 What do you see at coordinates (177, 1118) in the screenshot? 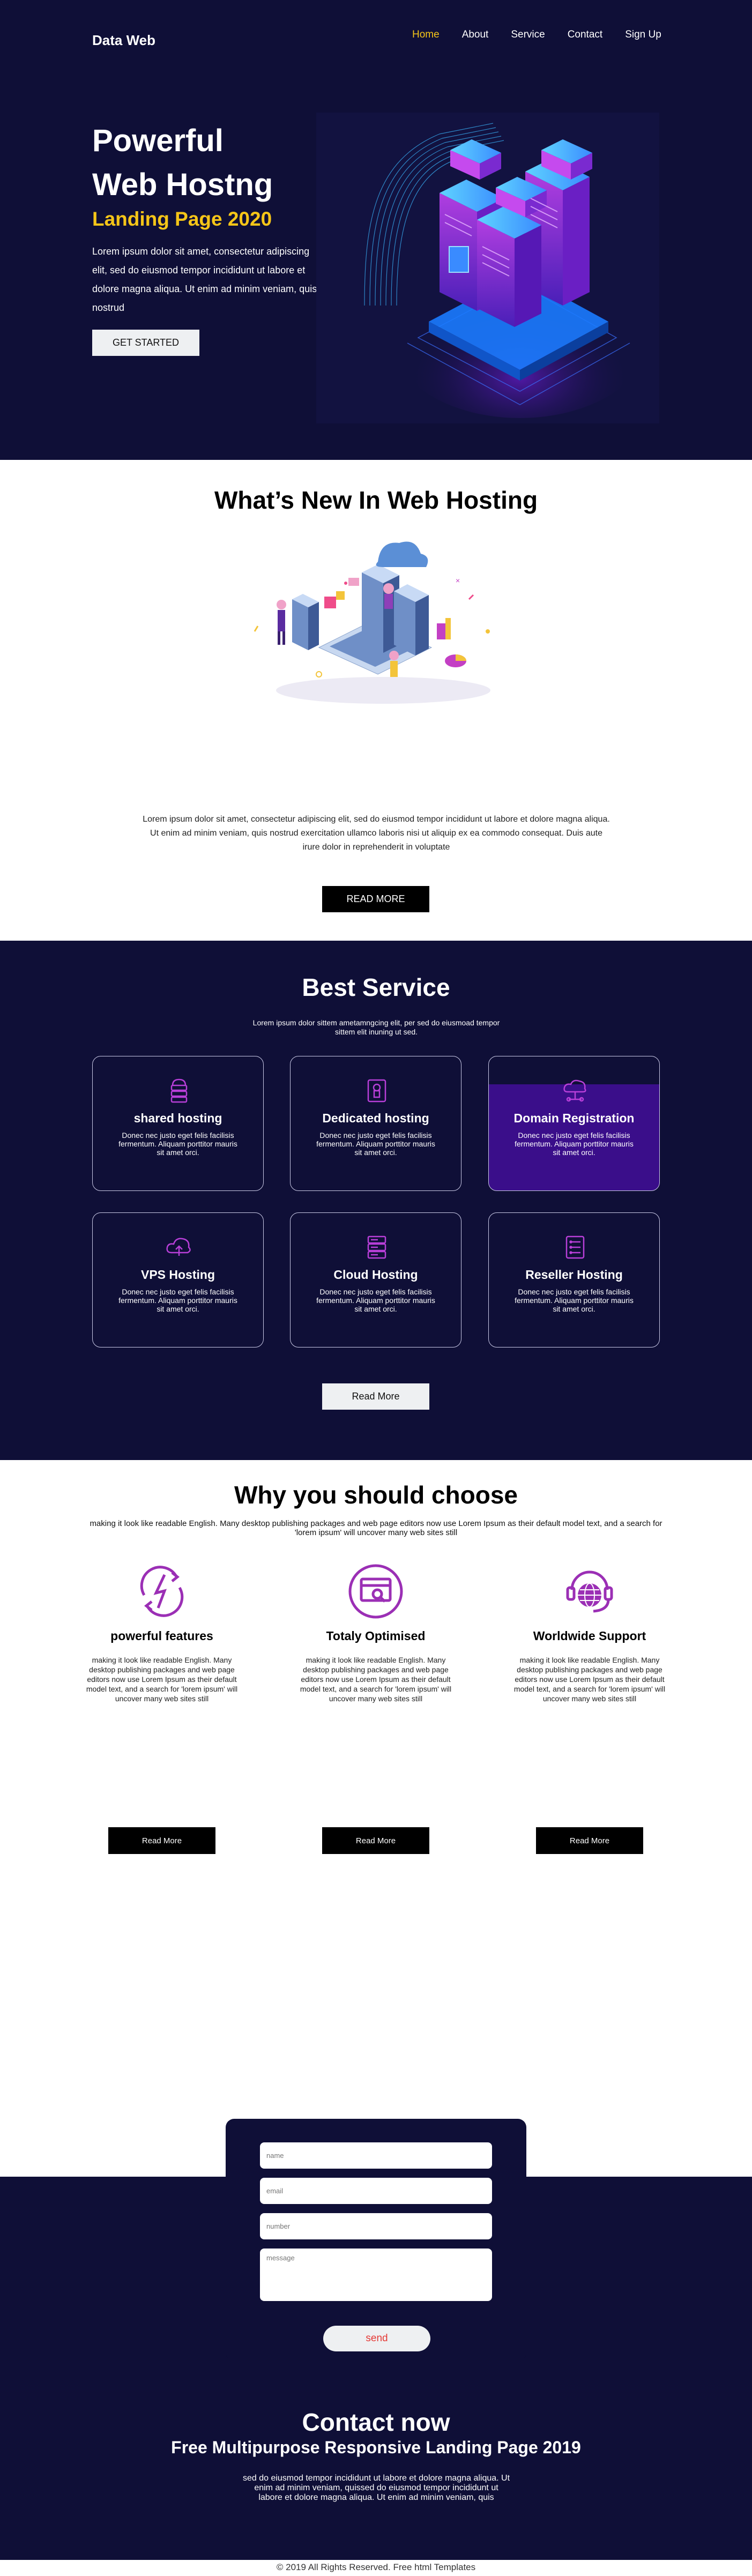
I see `service-card-title: shared hosting` at bounding box center [177, 1118].